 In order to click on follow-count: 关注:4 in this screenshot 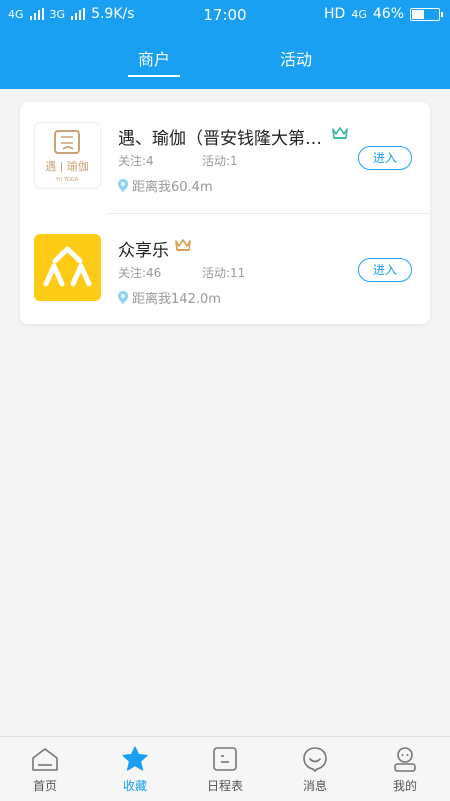, I will do `click(136, 161)`.